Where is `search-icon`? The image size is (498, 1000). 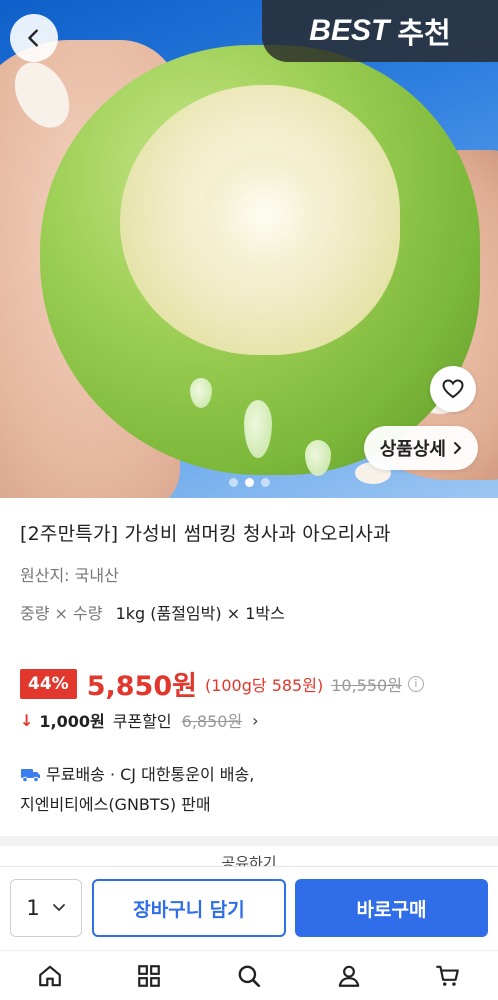
search-icon is located at coordinates (249, 976).